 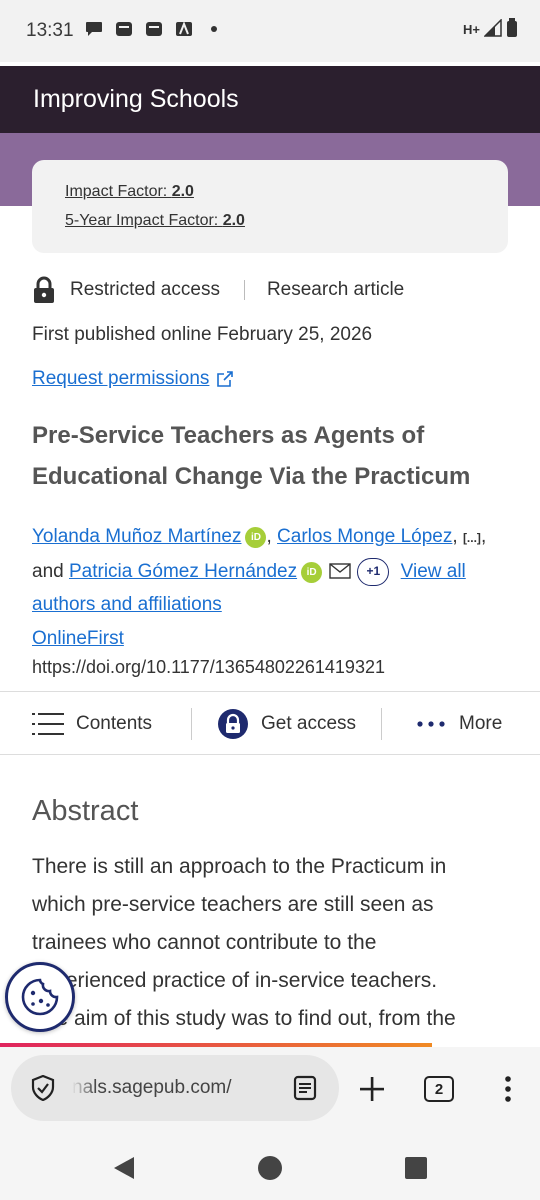 I want to click on url-text: nals.sagepub.com/, so click(x=172, y=1088).